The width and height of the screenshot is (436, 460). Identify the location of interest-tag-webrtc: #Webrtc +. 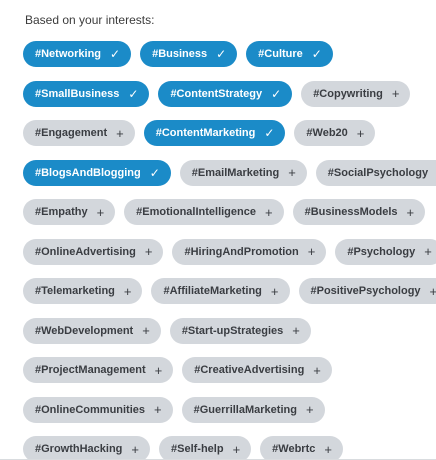
(301, 448).